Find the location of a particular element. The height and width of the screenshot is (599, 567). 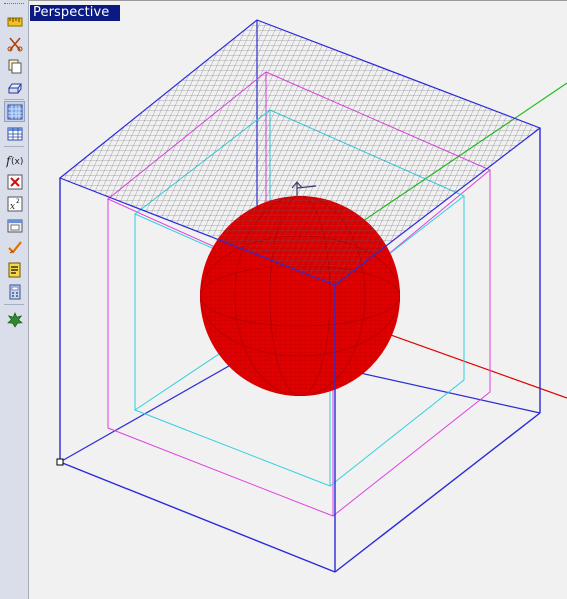

corner-handle is located at coordinates (60, 462).